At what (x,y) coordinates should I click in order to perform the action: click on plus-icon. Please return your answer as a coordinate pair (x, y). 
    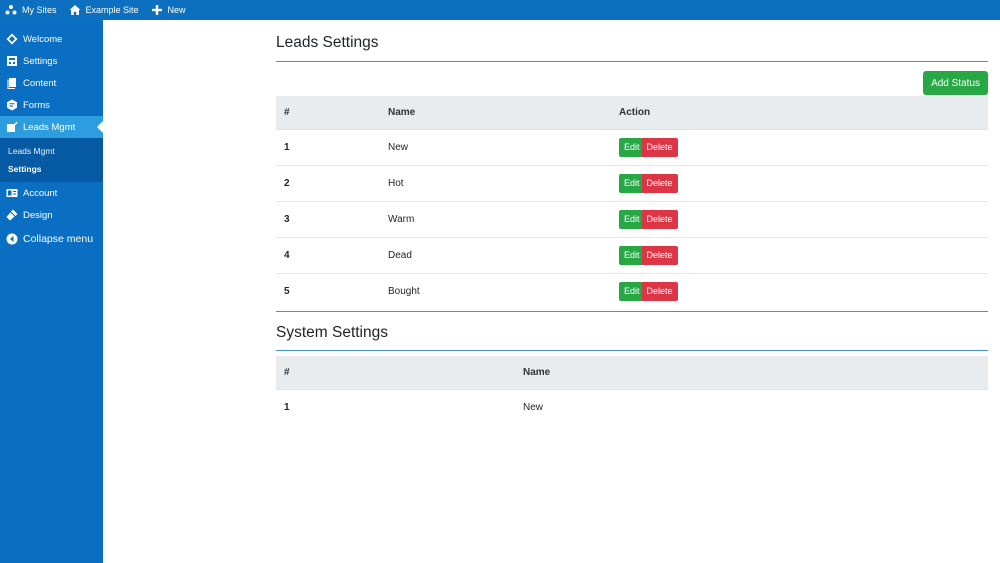
    Looking at the image, I should click on (157, 10).